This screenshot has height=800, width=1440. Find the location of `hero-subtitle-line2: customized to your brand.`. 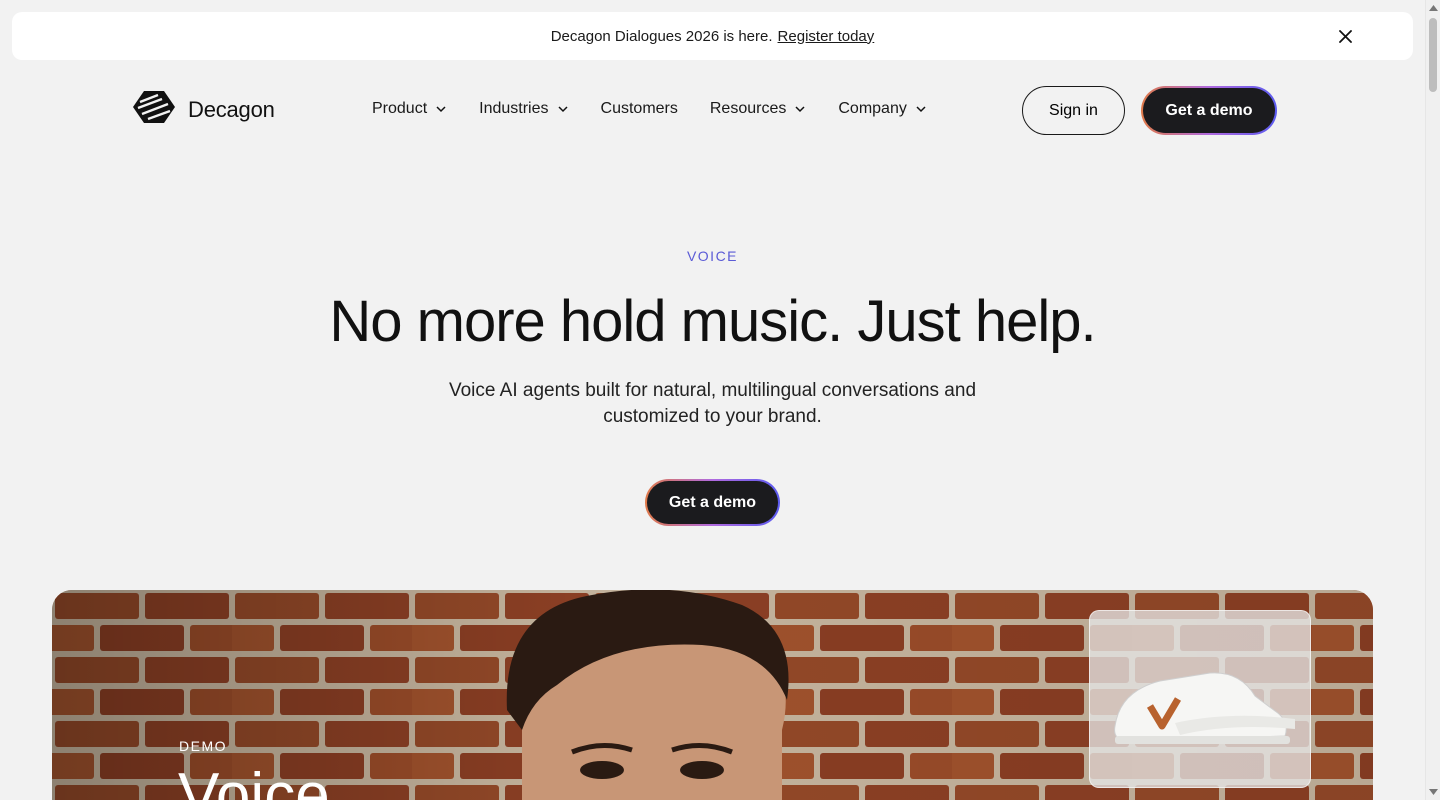

hero-subtitle-line2: customized to your brand. is located at coordinates (712, 416).